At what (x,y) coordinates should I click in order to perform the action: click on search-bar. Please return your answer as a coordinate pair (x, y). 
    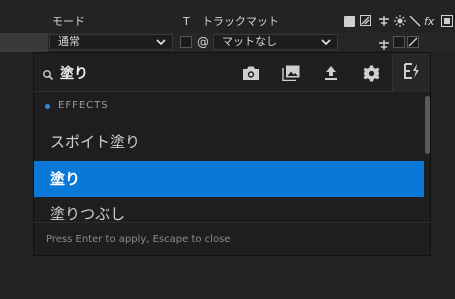
    Looking at the image, I should click on (232, 72).